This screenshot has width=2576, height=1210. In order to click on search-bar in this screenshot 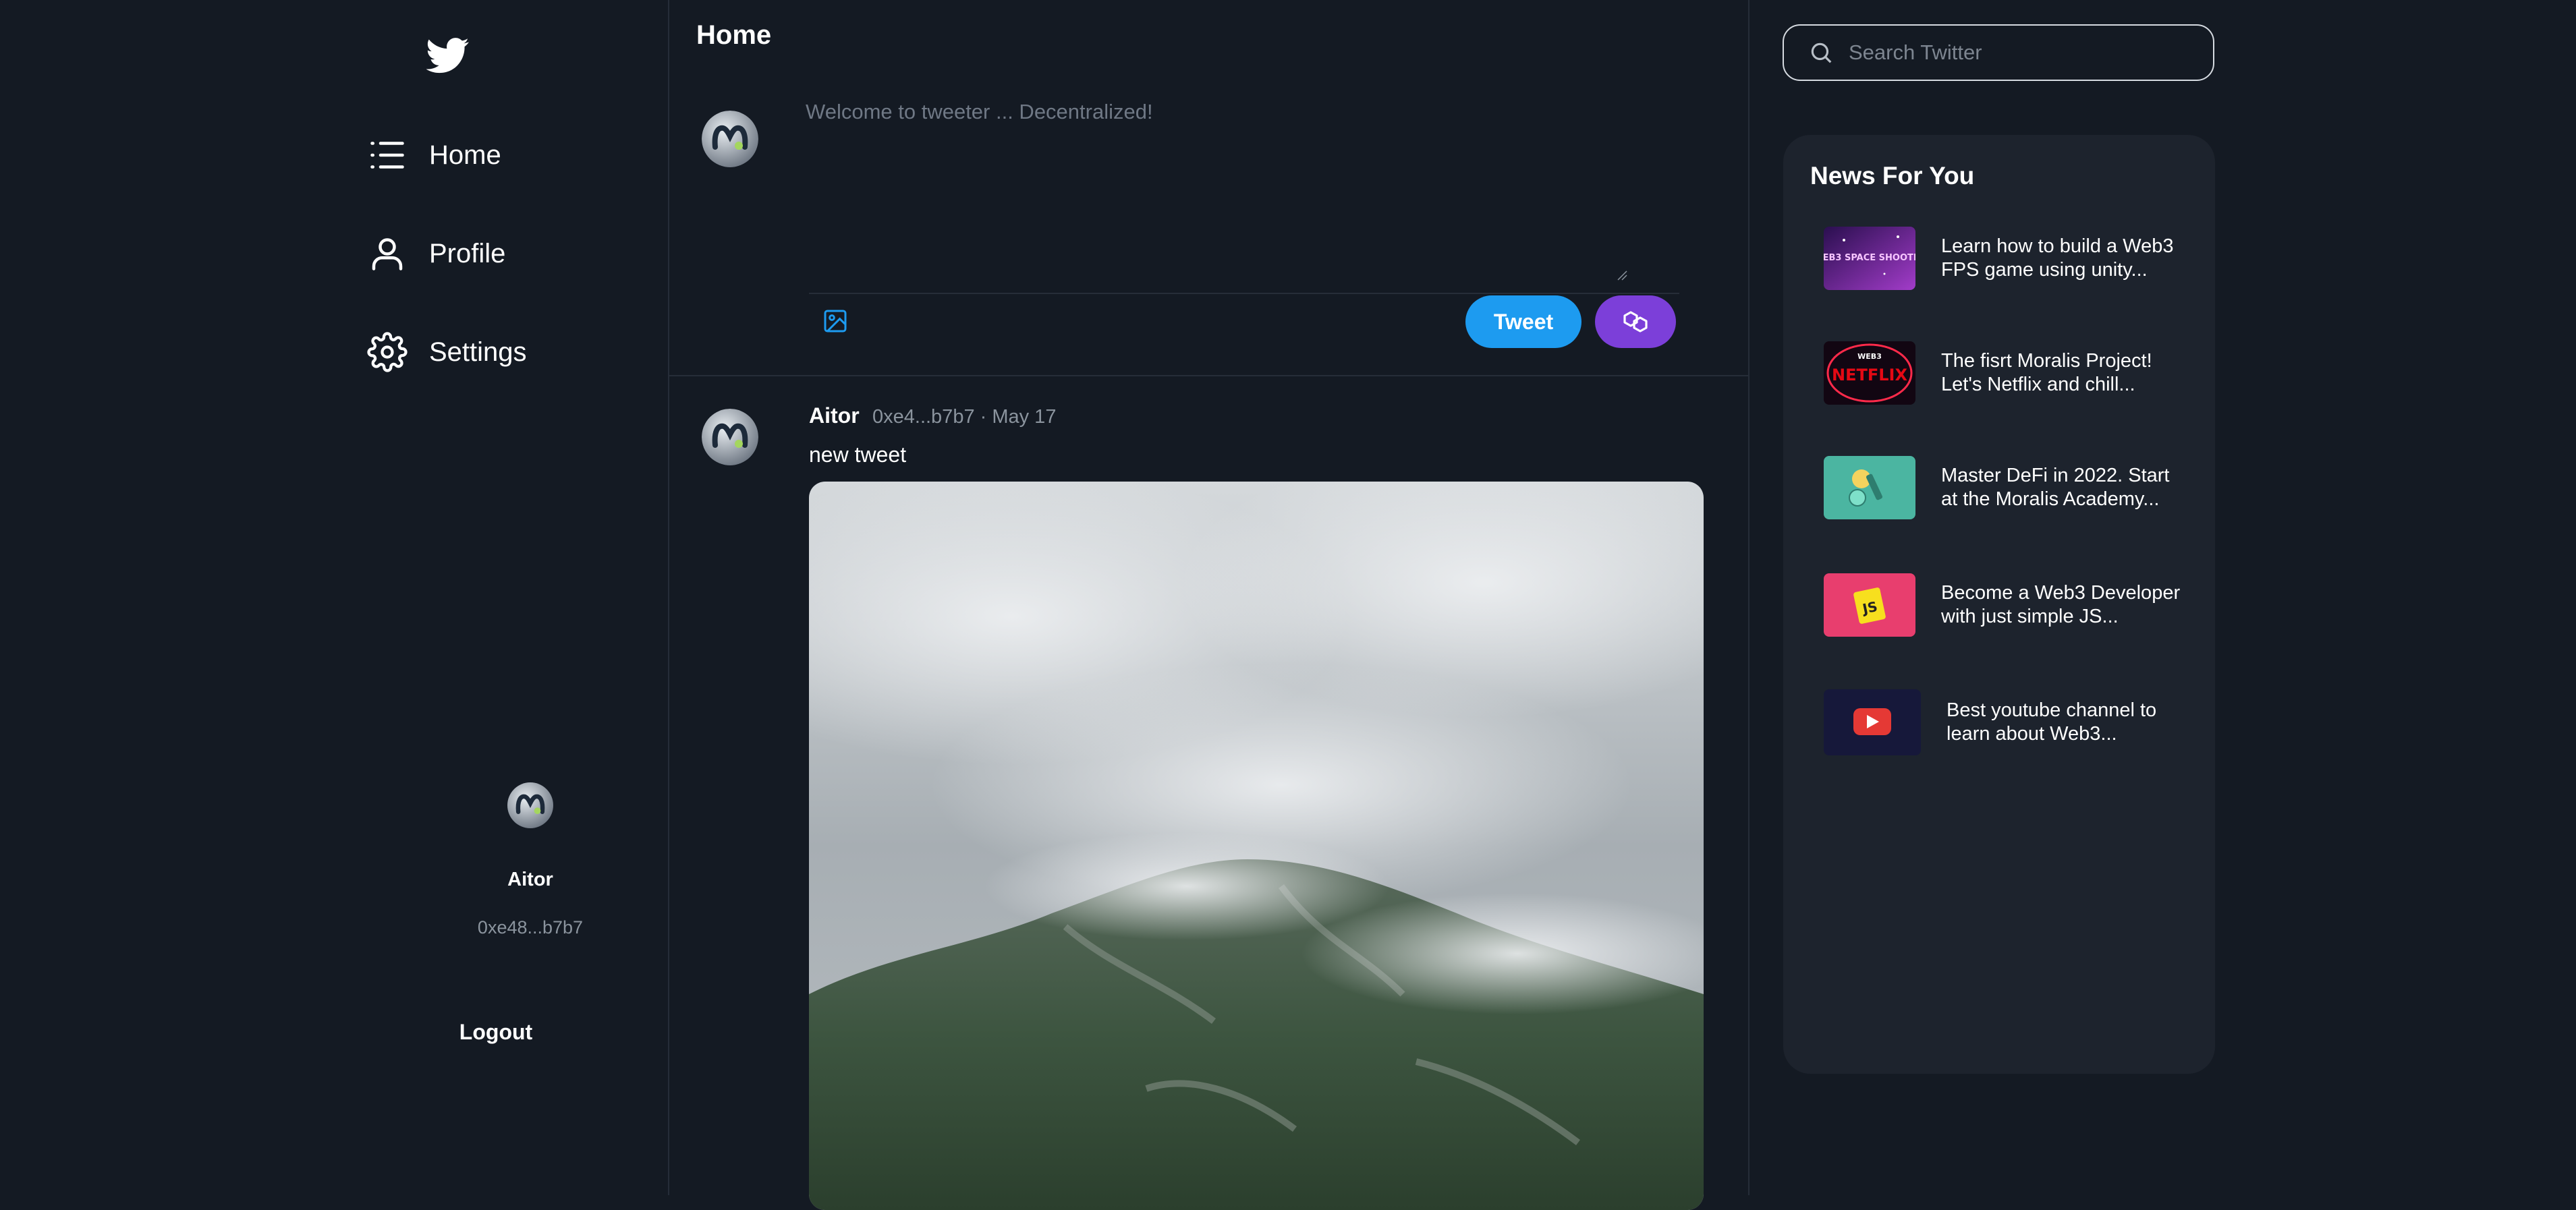, I will do `click(1998, 53)`.